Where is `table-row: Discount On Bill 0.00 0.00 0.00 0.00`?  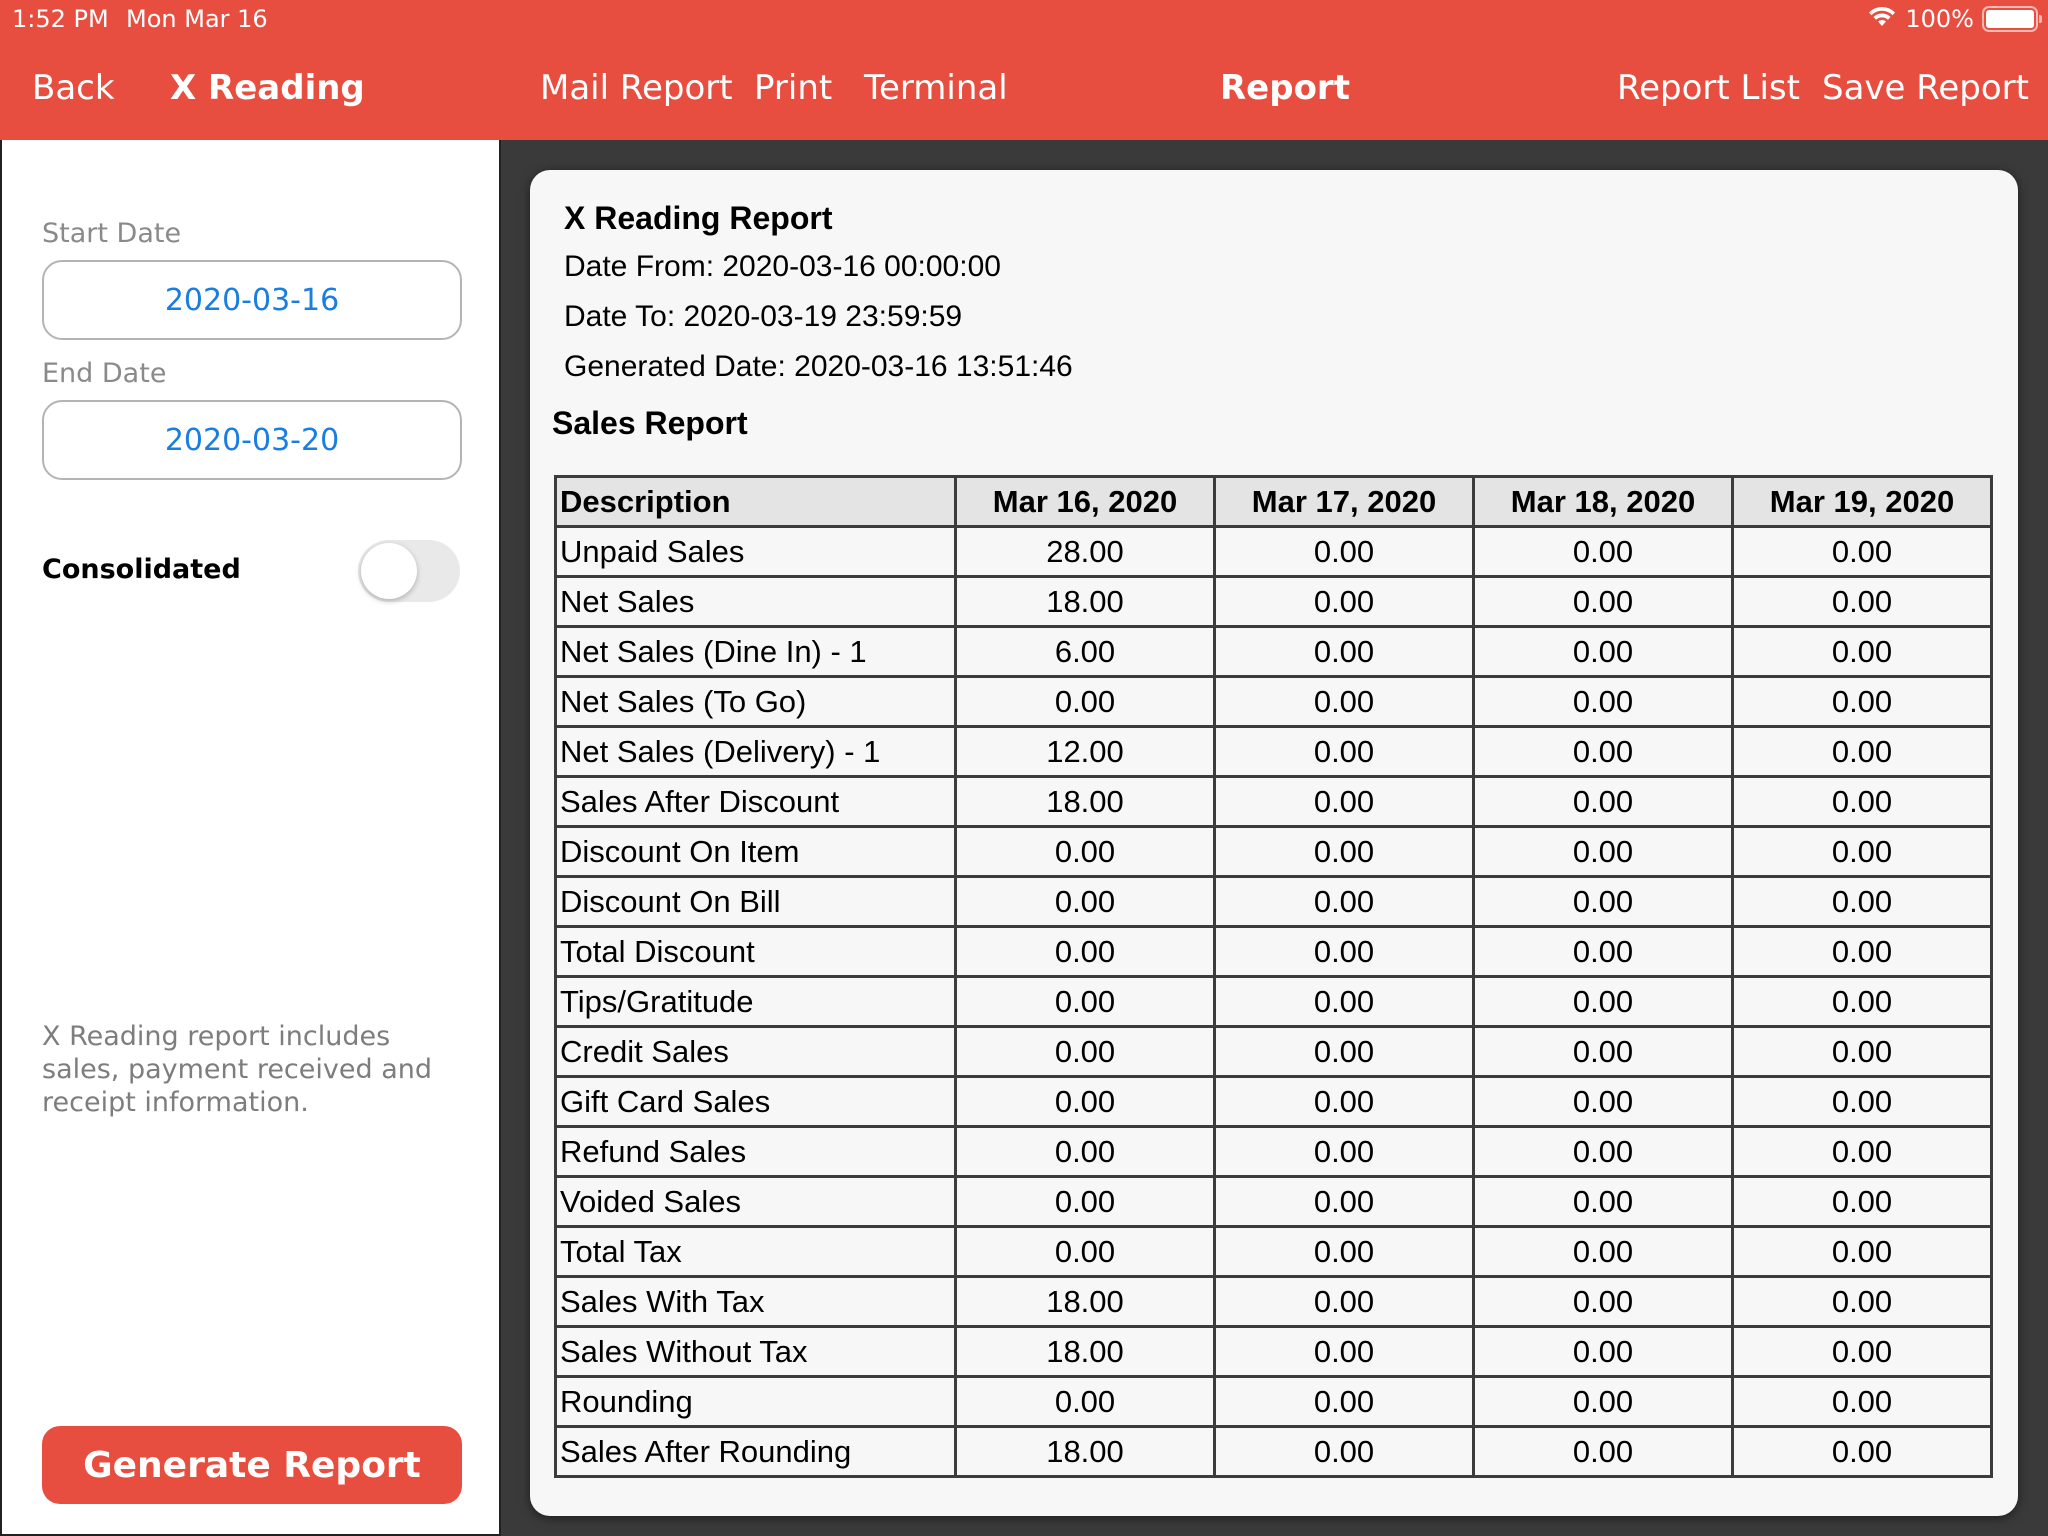
table-row: Discount On Bill 0.00 0.00 0.00 0.00 is located at coordinates (1273, 901).